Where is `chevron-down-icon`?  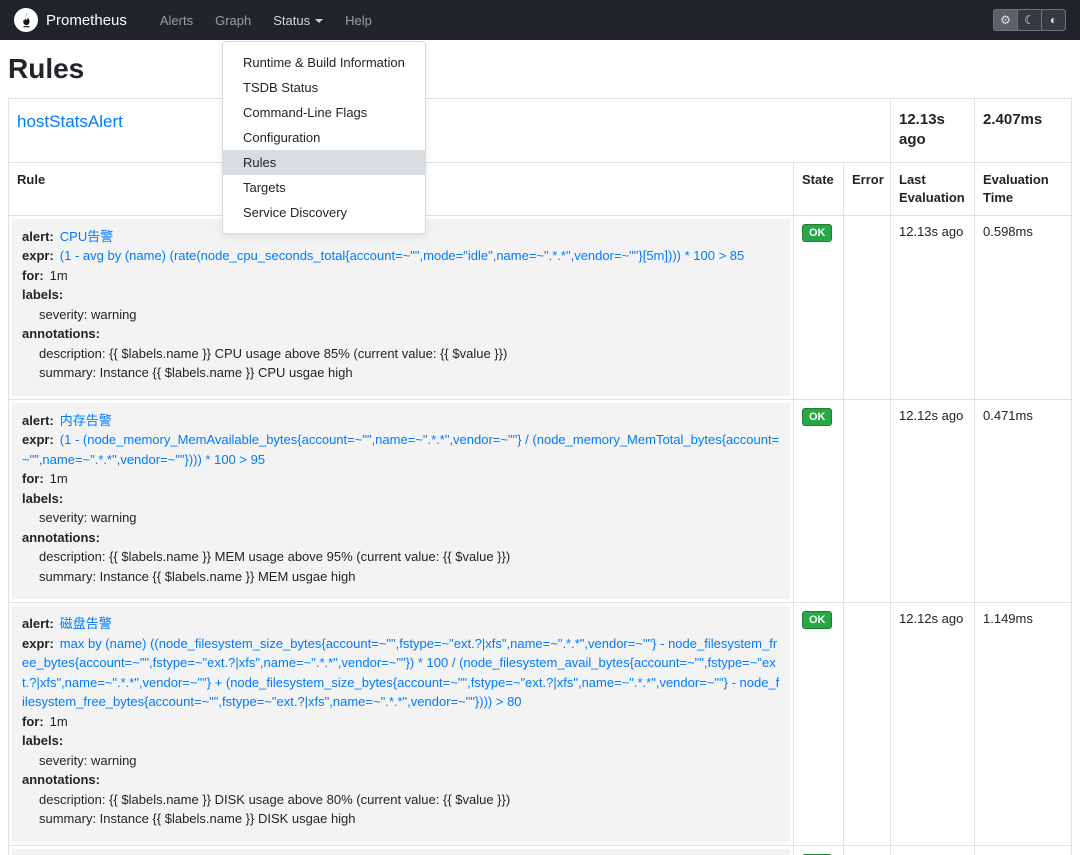 chevron-down-icon is located at coordinates (319, 21).